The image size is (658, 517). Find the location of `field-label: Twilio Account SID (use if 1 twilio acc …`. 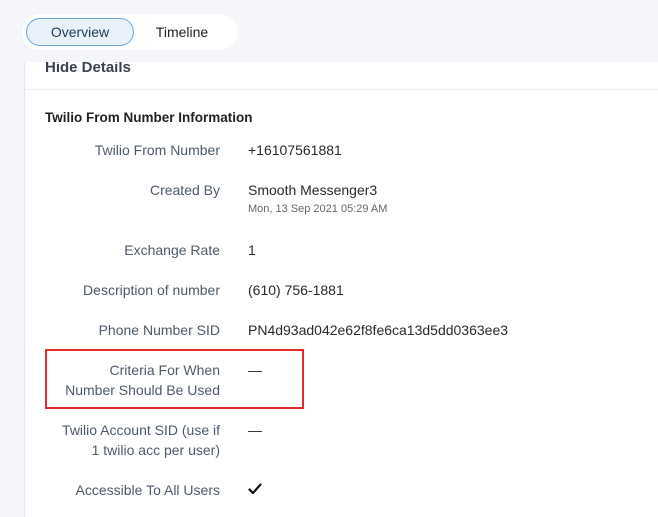

field-label: Twilio Account SID (use if 1 twilio acc … is located at coordinates (125, 440).